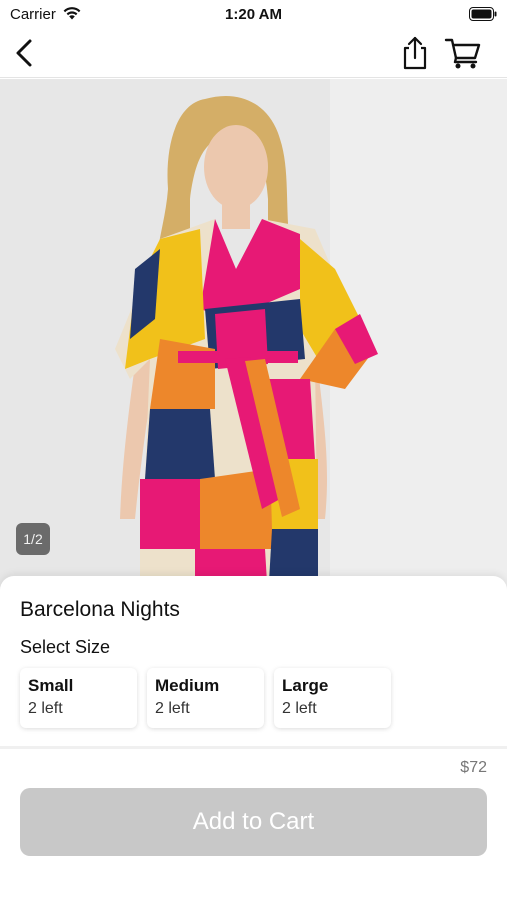  I want to click on size-name: Small, so click(51, 685).